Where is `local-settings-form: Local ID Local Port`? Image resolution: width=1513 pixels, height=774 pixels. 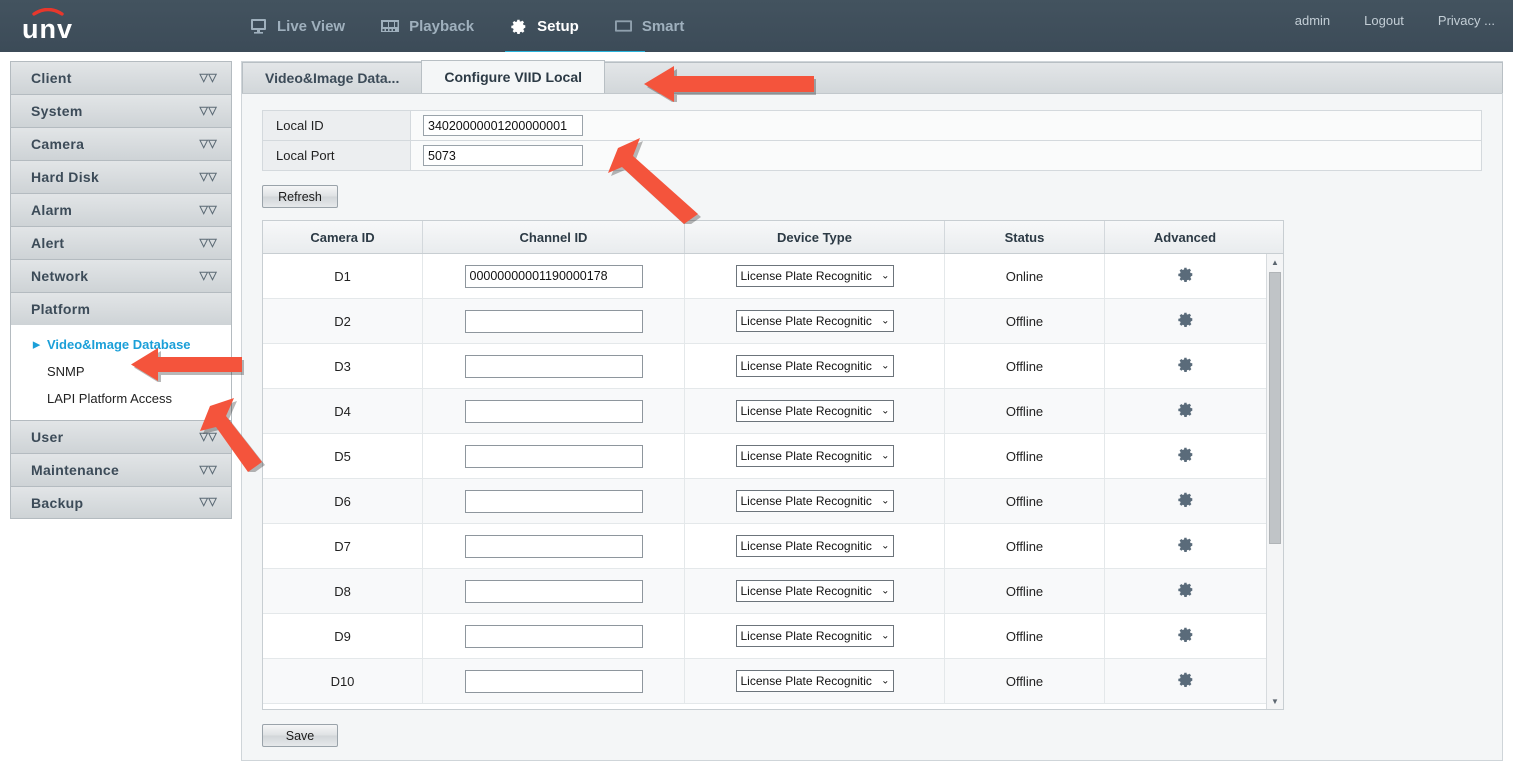
local-settings-form: Local ID Local Port is located at coordinates (872, 140).